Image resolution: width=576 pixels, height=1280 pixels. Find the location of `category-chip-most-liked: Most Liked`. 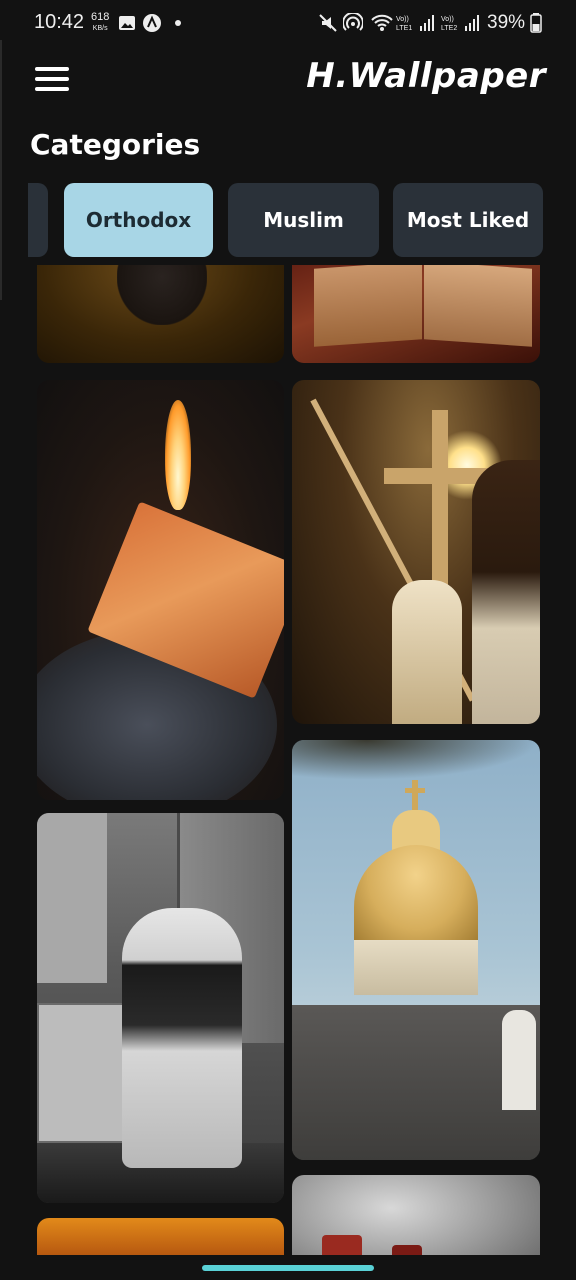

category-chip-most-liked: Most Liked is located at coordinates (468, 220).